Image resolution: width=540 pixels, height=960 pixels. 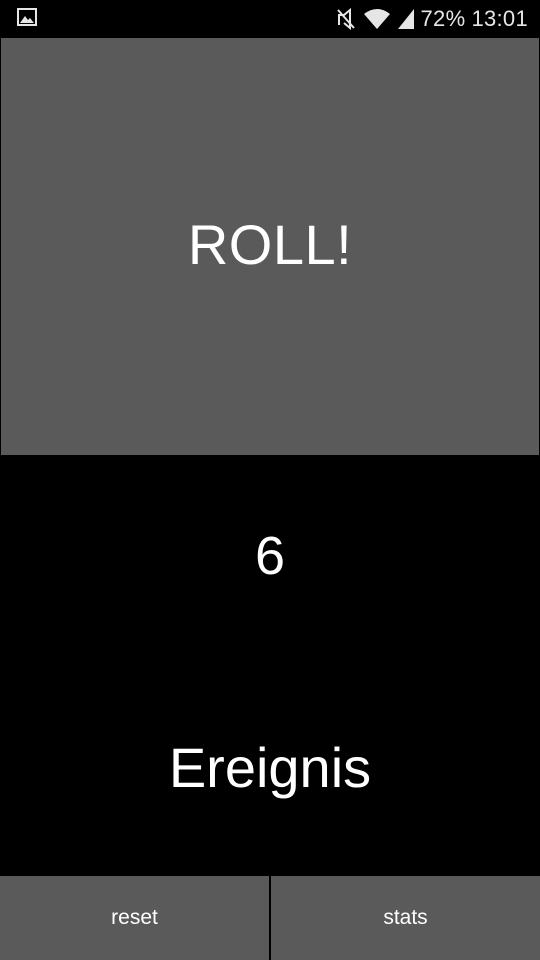 I want to click on image-notification-icon, so click(x=27, y=19).